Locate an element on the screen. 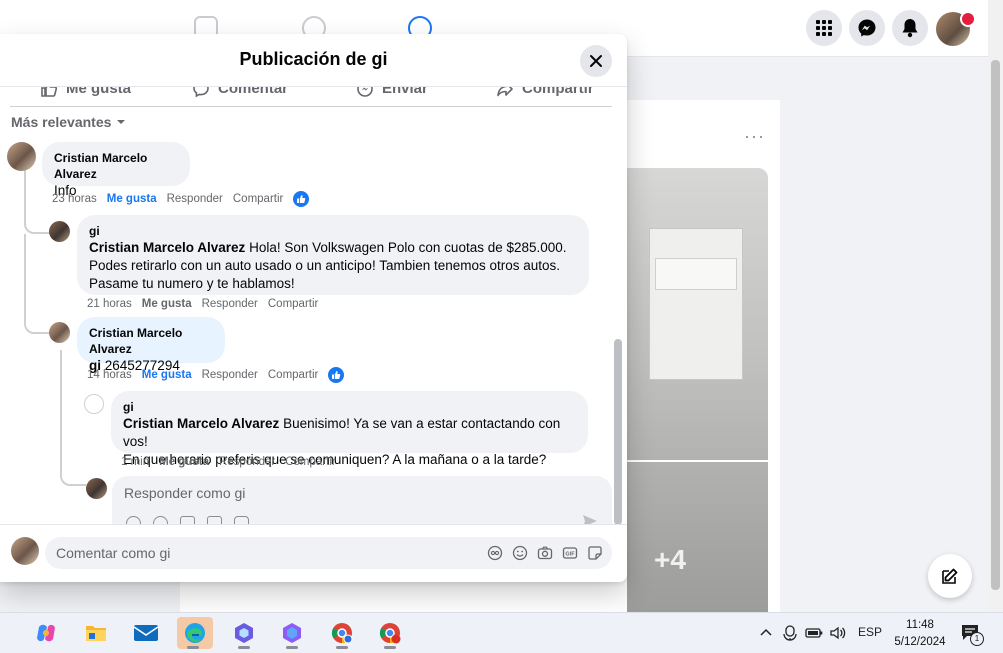 Image resolution: width=1003 pixels, height=653 pixels. comment-time: 23 horas is located at coordinates (74, 199).